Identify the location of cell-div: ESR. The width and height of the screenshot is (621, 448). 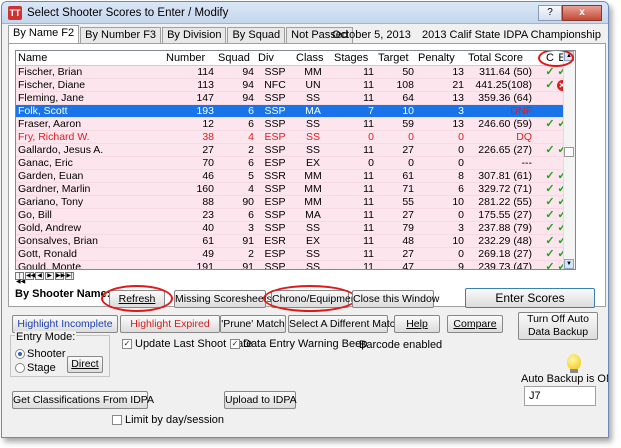
(275, 241).